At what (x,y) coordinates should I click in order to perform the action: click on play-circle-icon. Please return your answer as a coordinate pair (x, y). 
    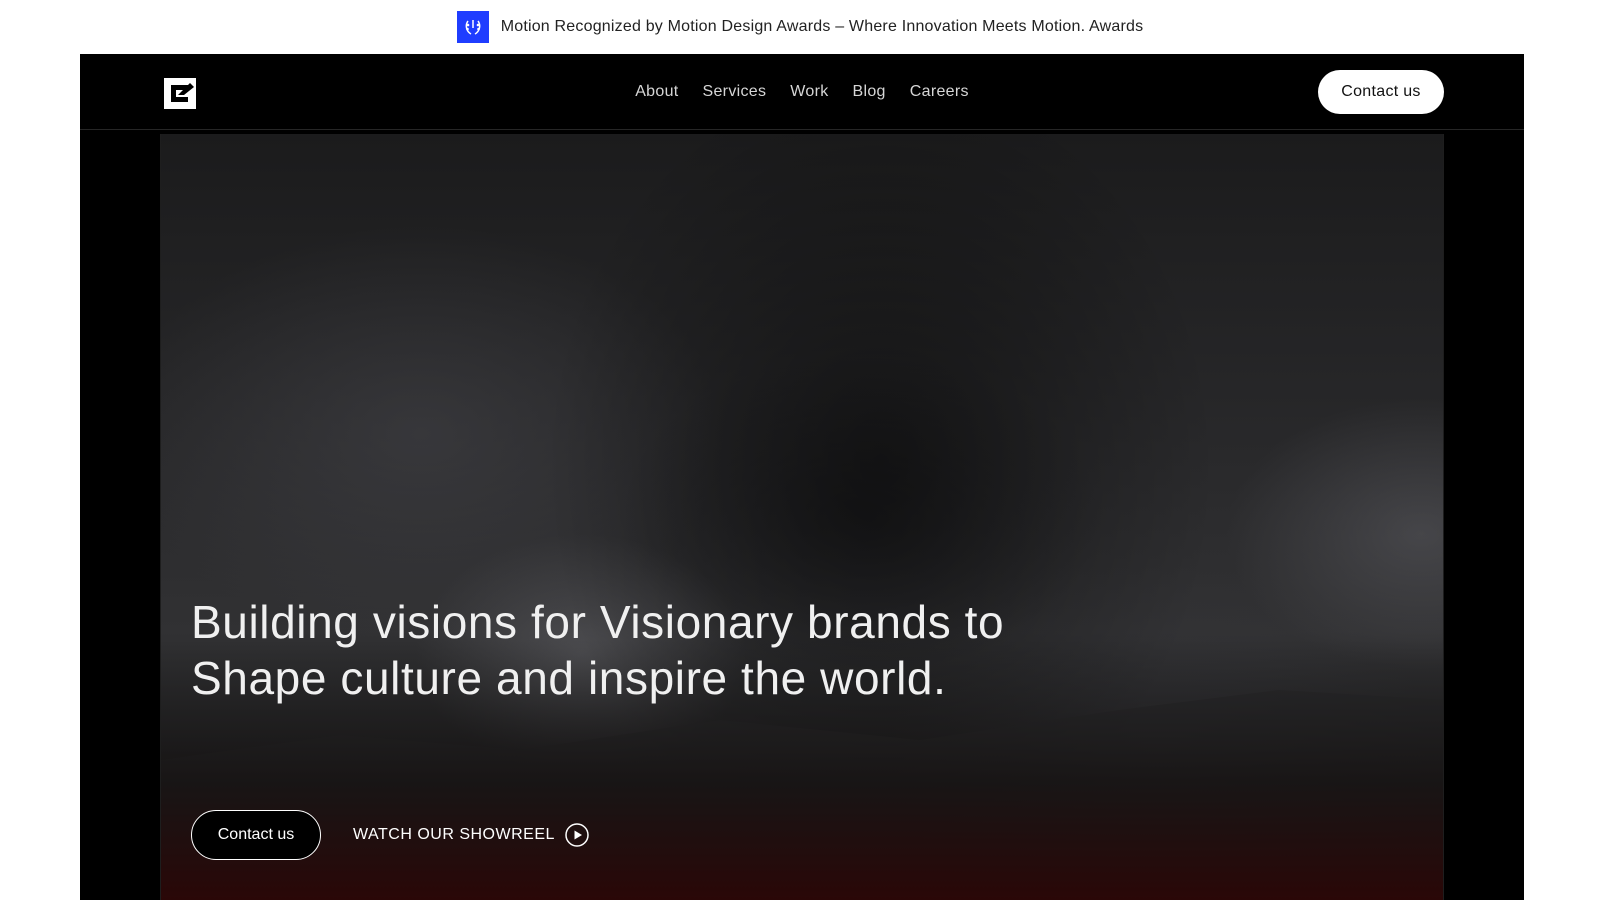
    Looking at the image, I should click on (577, 835).